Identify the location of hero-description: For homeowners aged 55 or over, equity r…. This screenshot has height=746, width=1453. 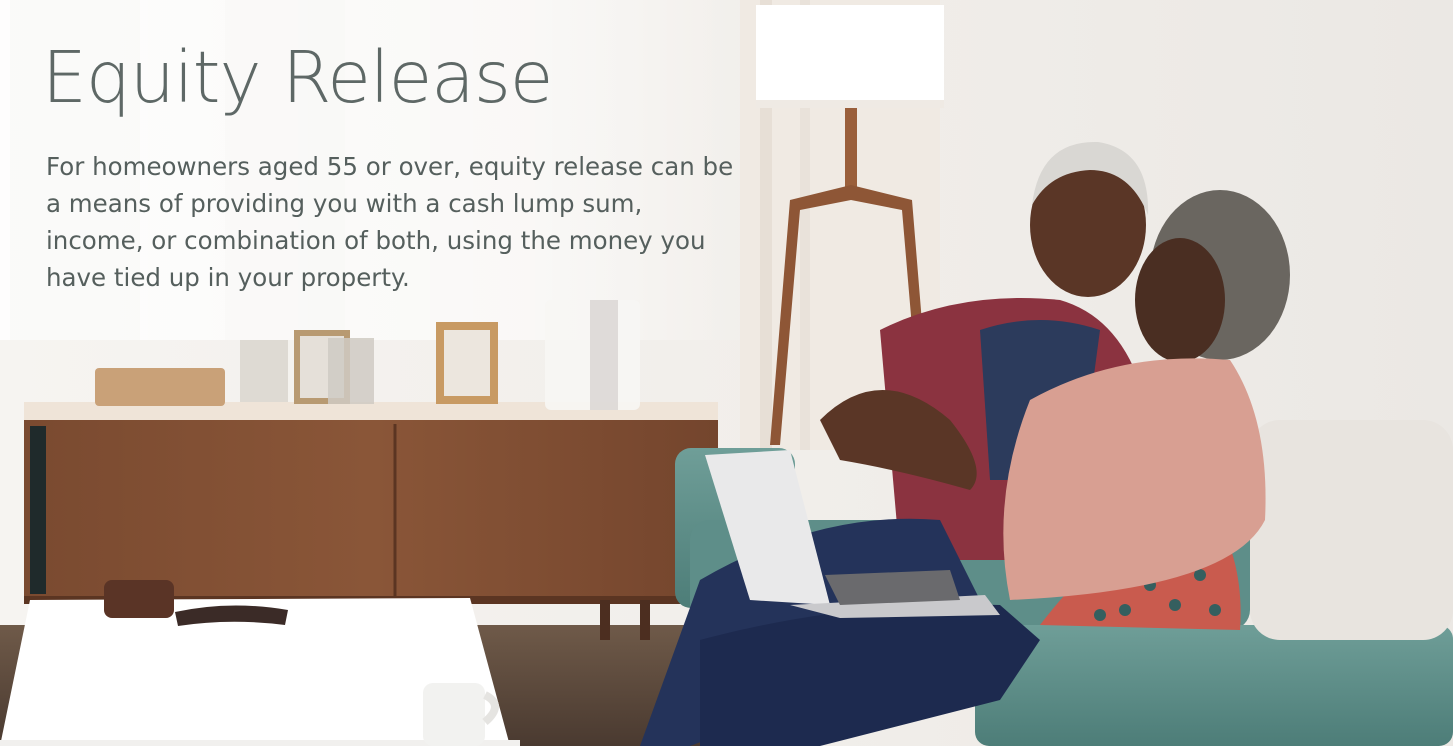
(390, 222).